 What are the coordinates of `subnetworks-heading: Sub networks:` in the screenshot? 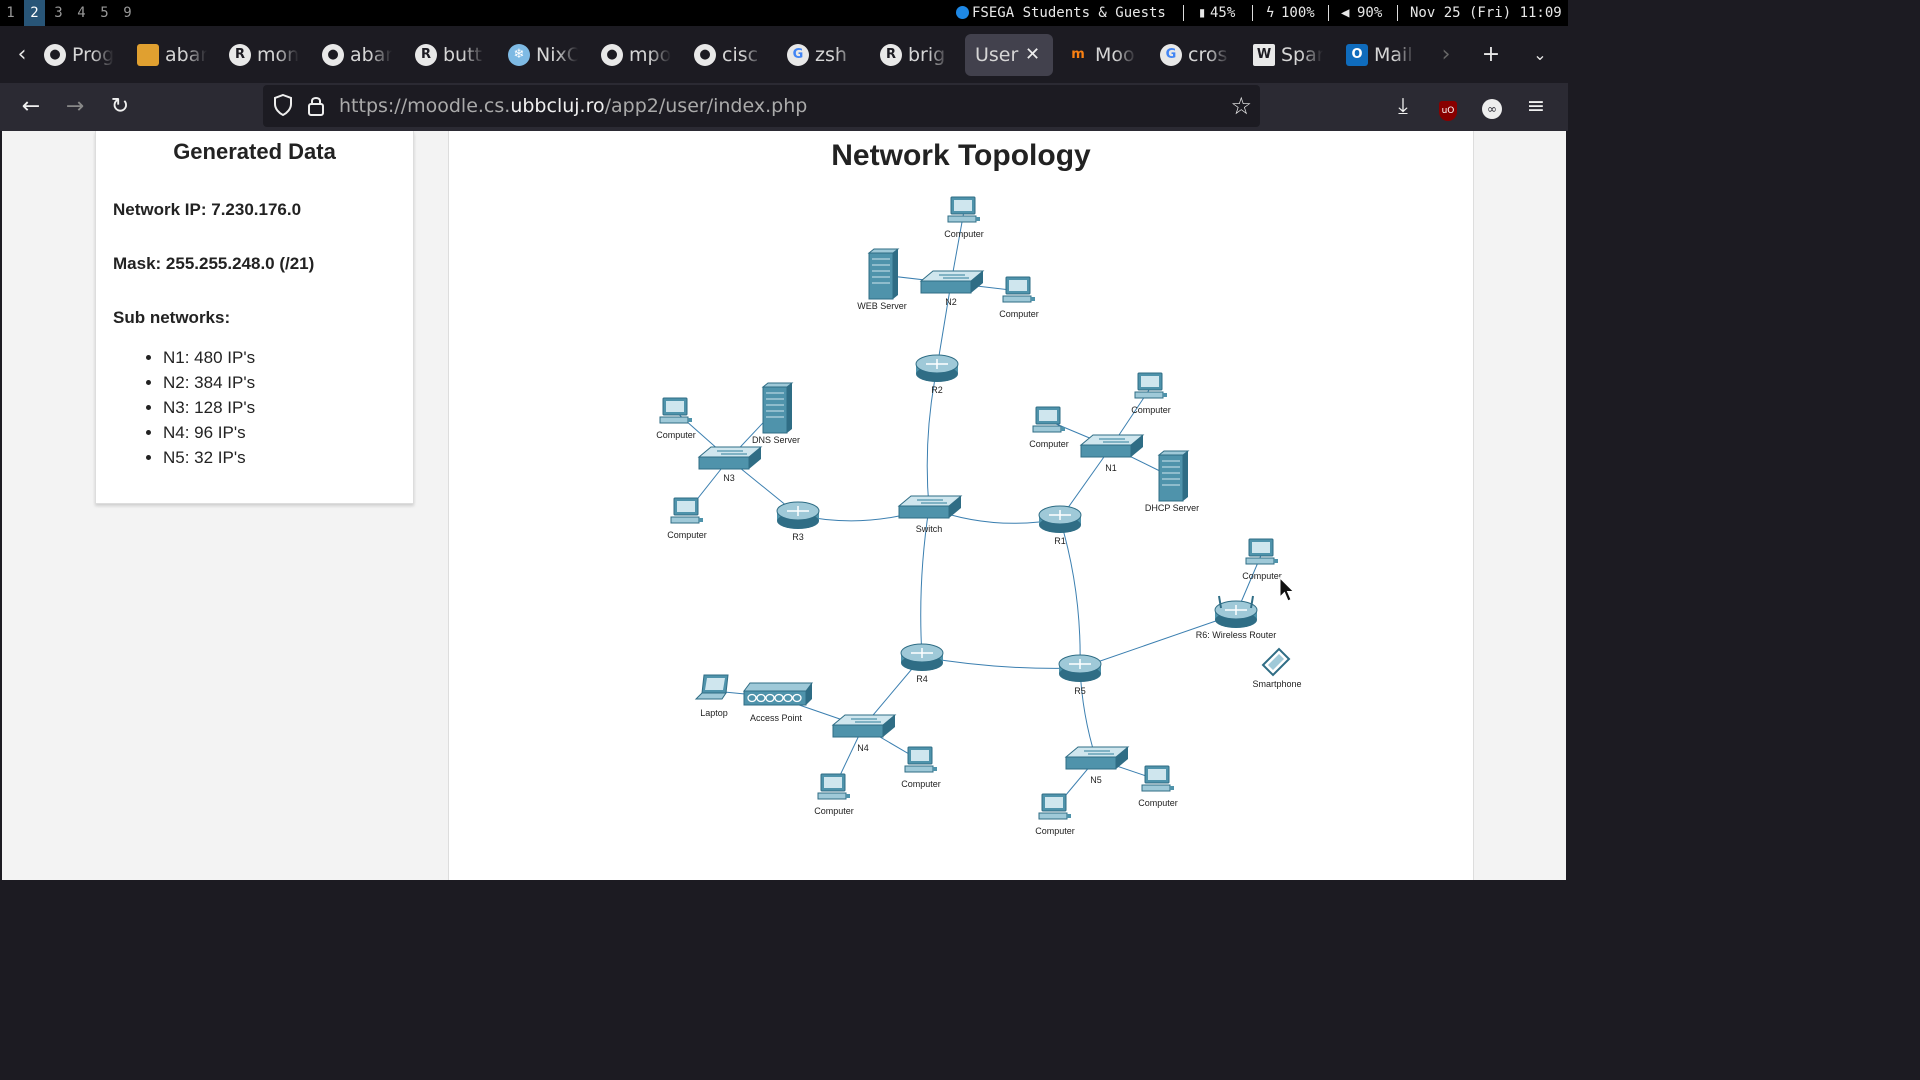 It's located at (172, 317).